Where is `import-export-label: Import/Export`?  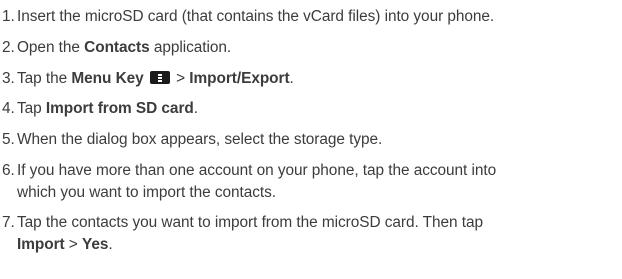
import-export-label: Import/Export is located at coordinates (239, 78).